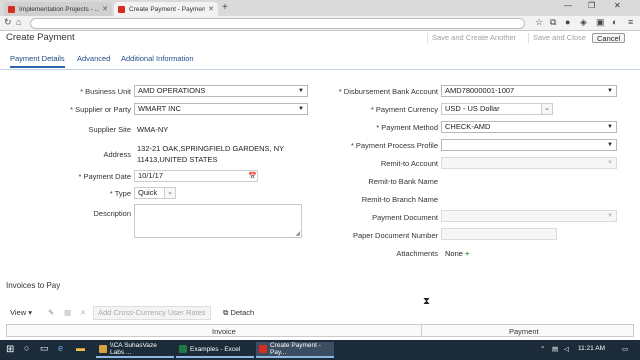 The image size is (640, 360). I want to click on browser-tab-create-payment: Create Payment - Paymen... ✕, so click(166, 9).